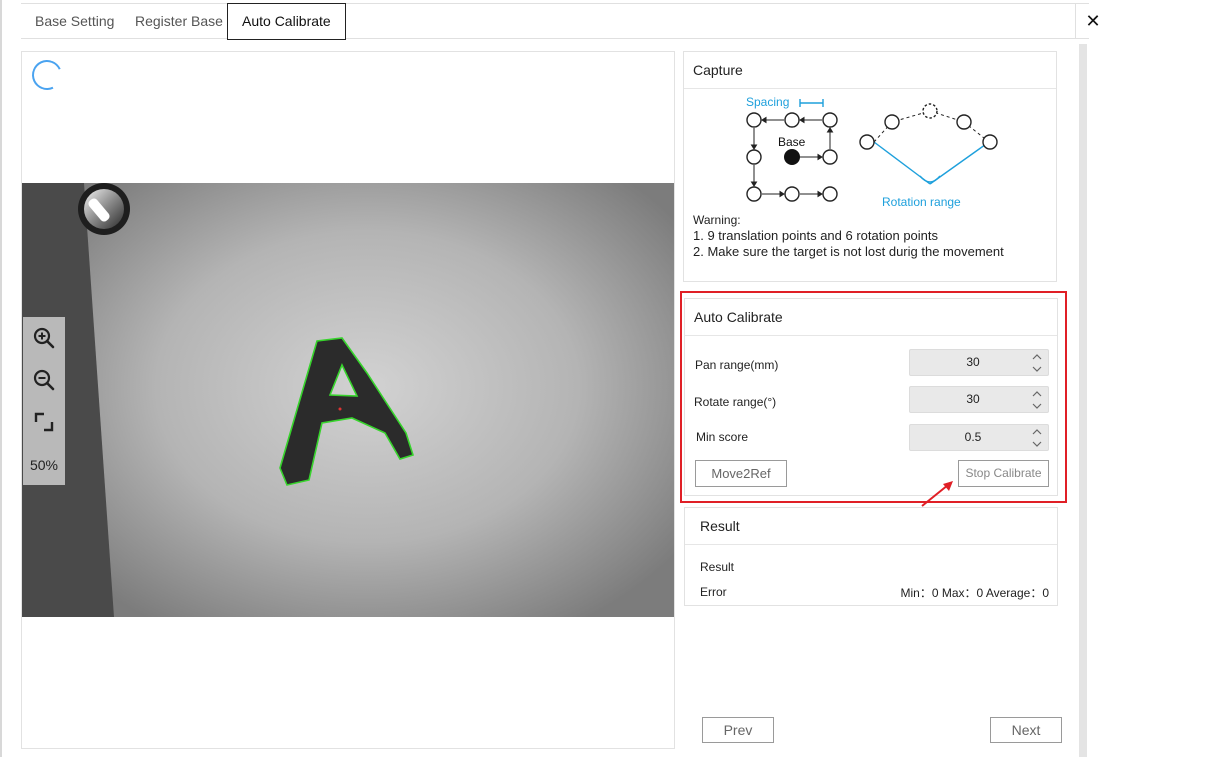 The image size is (1223, 757). What do you see at coordinates (792, 142) in the screenshot?
I see `base-label: Base` at bounding box center [792, 142].